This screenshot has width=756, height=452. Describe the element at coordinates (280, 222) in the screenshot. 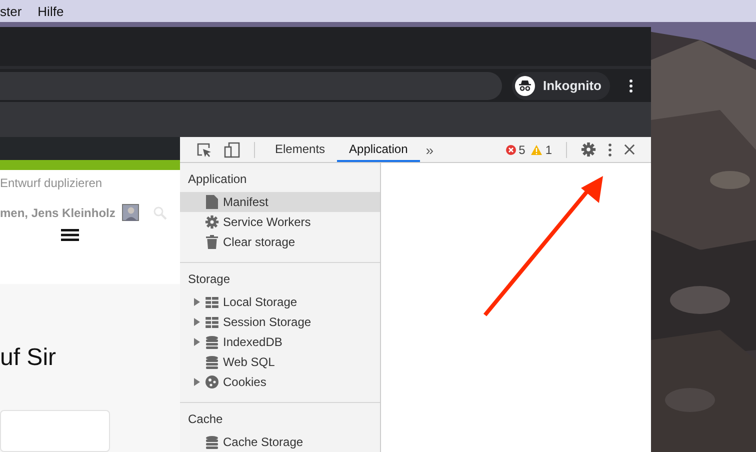

I see `sidebar-item: Service Workers` at that location.